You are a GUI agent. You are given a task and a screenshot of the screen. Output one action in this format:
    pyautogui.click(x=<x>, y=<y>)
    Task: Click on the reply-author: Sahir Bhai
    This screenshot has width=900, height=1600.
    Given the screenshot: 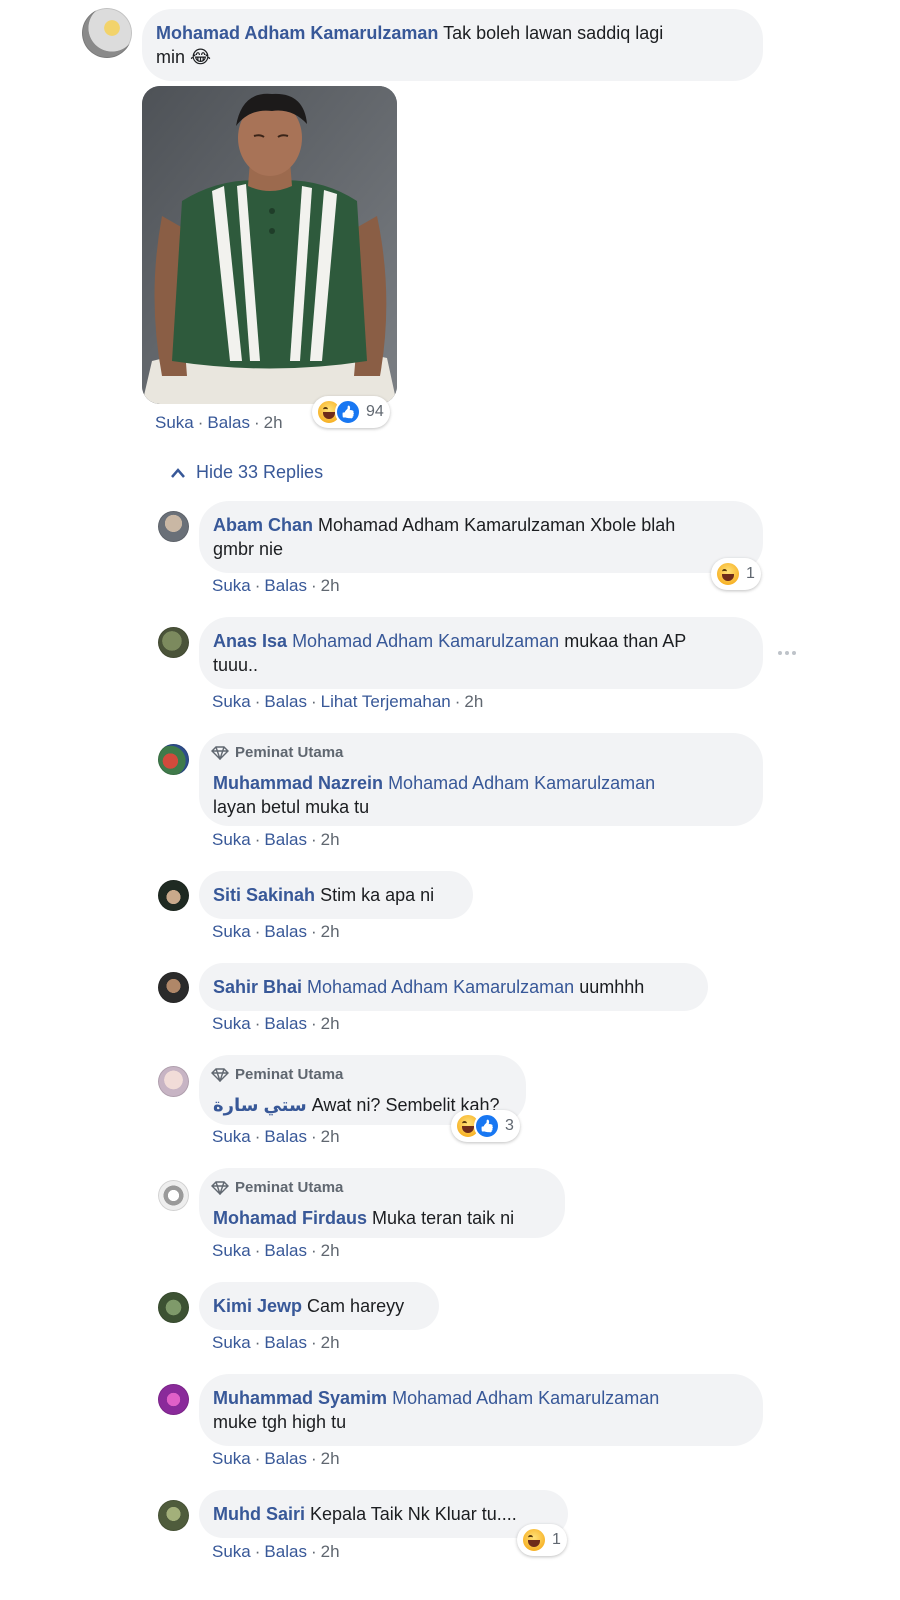 What is the action you would take?
    pyautogui.click(x=257, y=987)
    